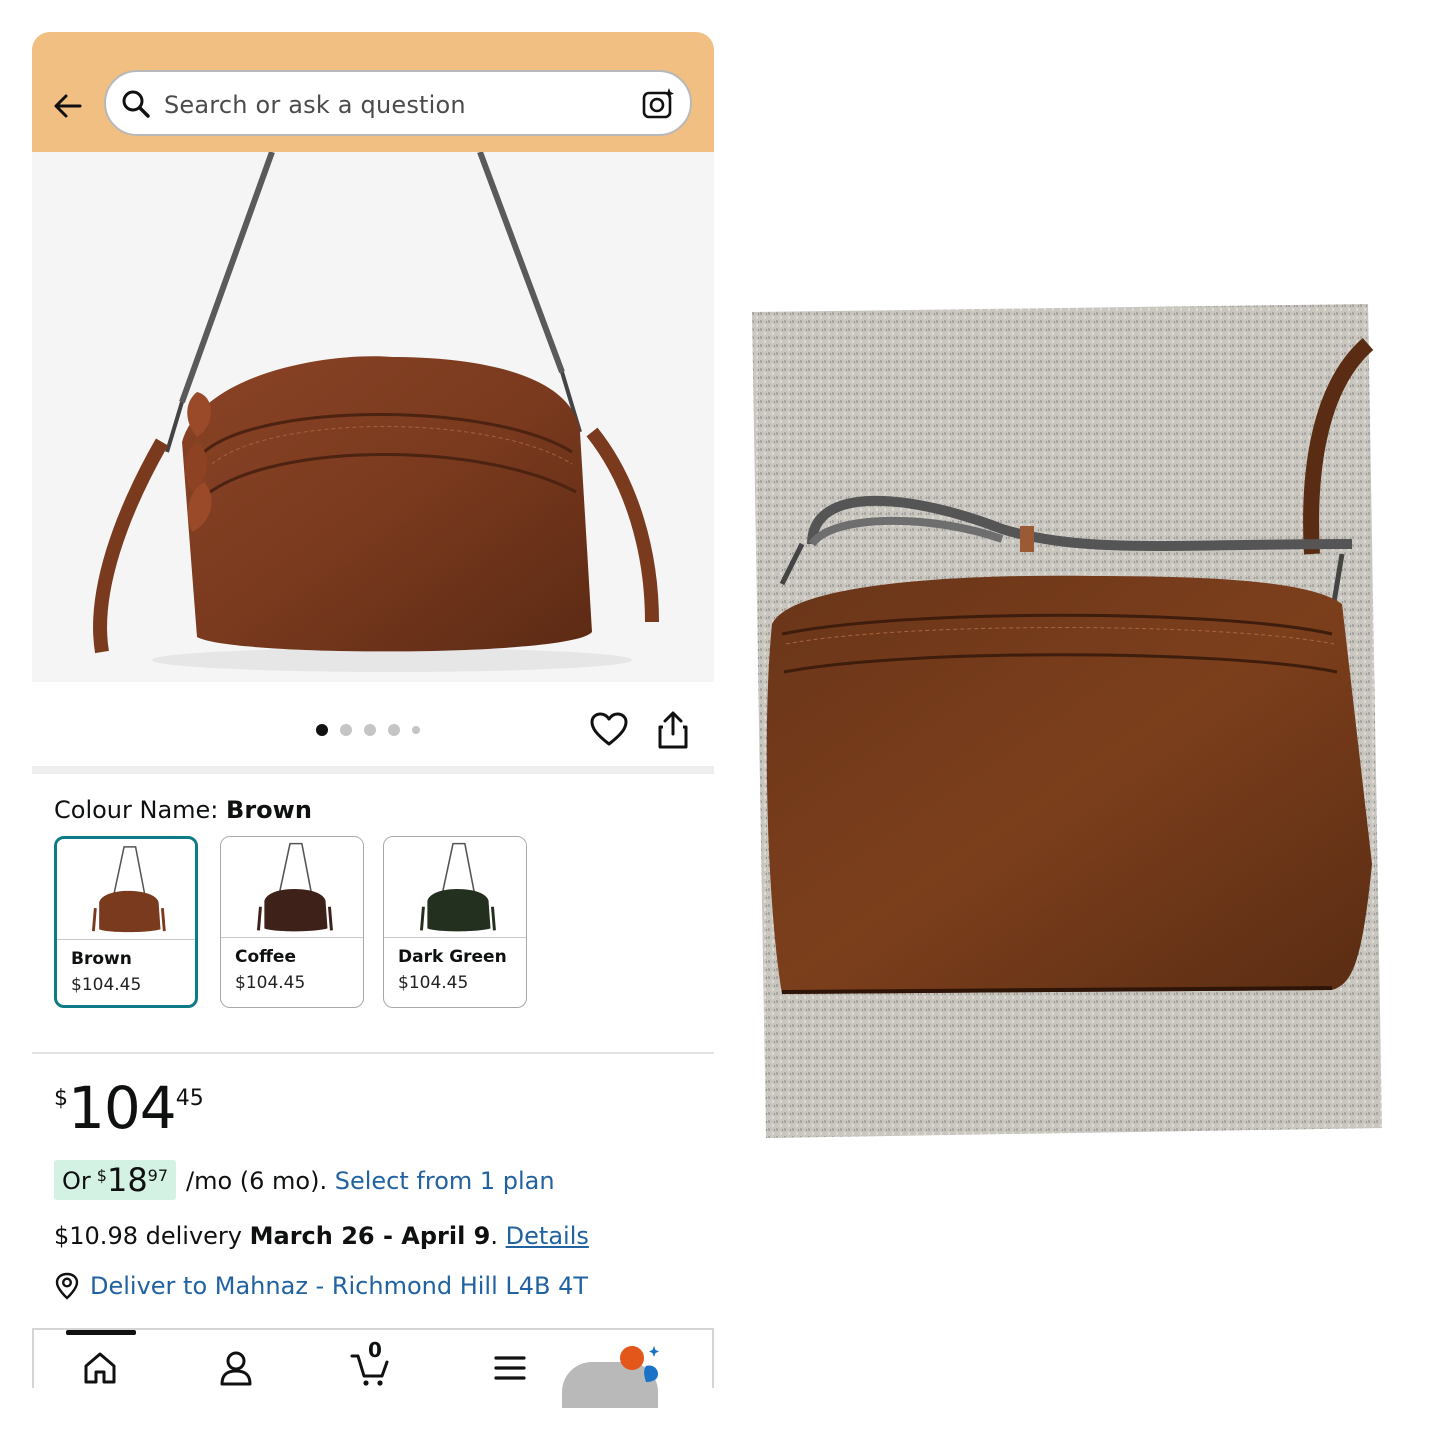  What do you see at coordinates (101, 1175) in the screenshot?
I see `installment-currency: $` at bounding box center [101, 1175].